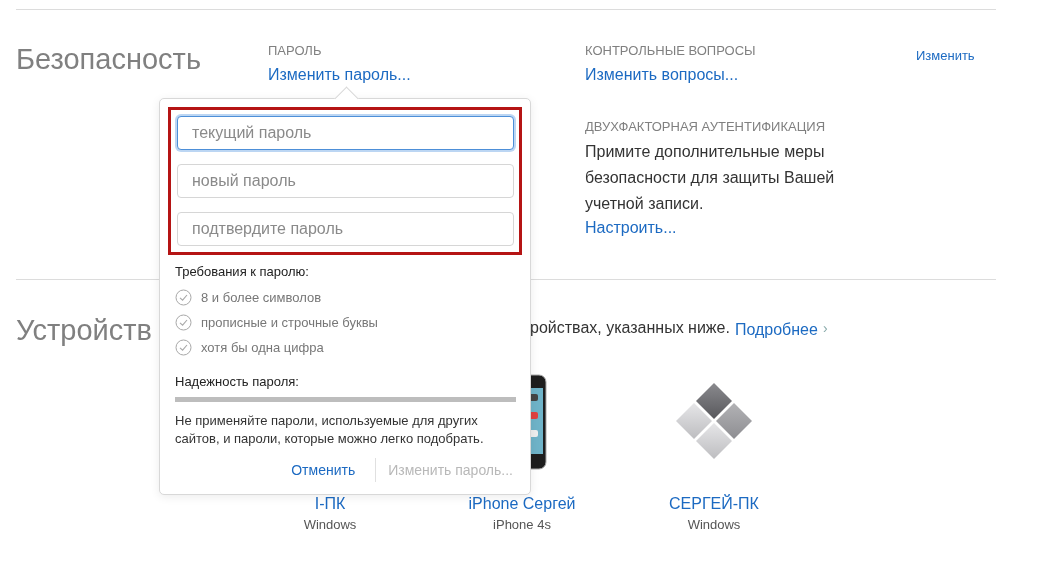 The image size is (1056, 568). I want to click on device-name-link: iPhone Сергей, so click(522, 504).